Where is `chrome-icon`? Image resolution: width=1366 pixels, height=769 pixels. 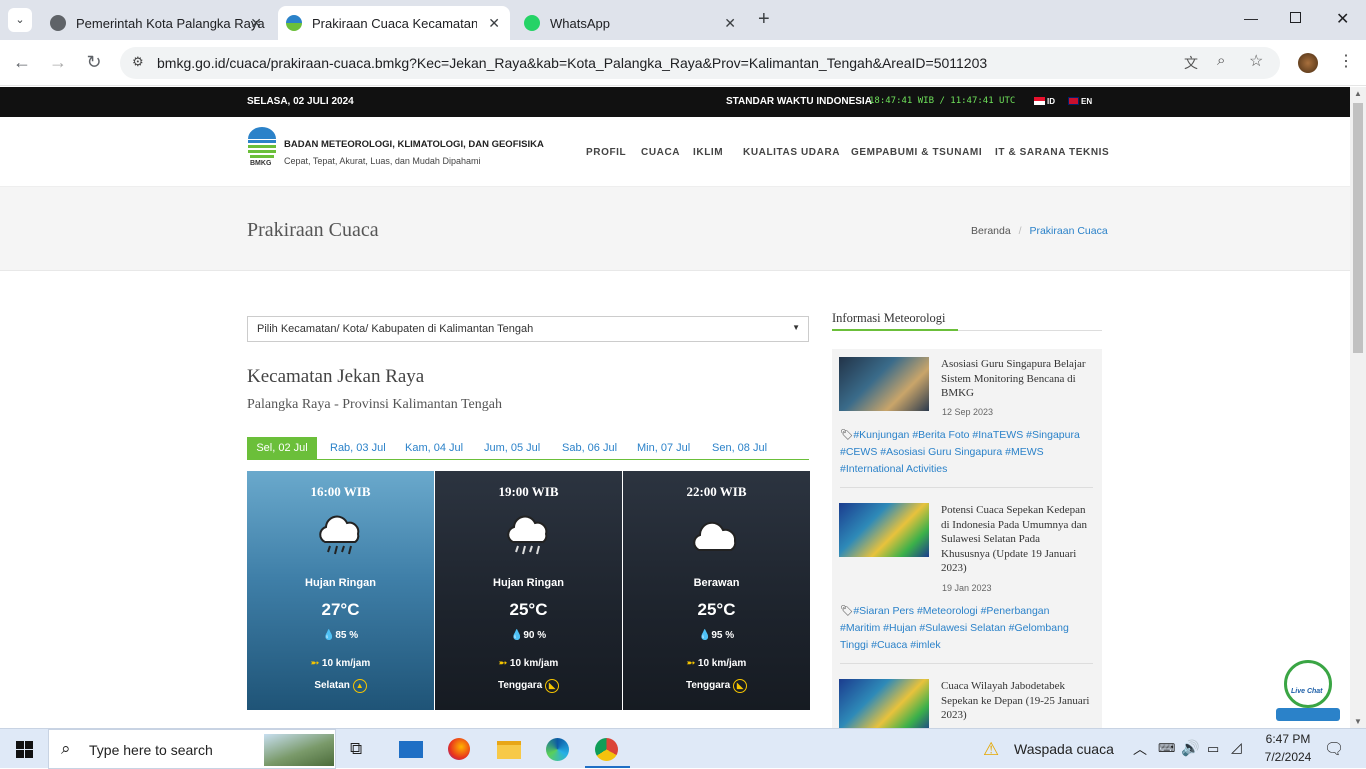 chrome-icon is located at coordinates (606, 749).